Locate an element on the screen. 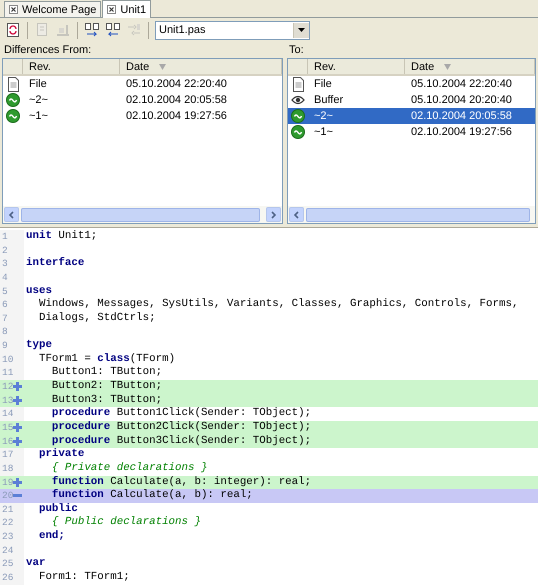 The width and height of the screenshot is (538, 587). line-number: 21 is located at coordinates (8, 509).